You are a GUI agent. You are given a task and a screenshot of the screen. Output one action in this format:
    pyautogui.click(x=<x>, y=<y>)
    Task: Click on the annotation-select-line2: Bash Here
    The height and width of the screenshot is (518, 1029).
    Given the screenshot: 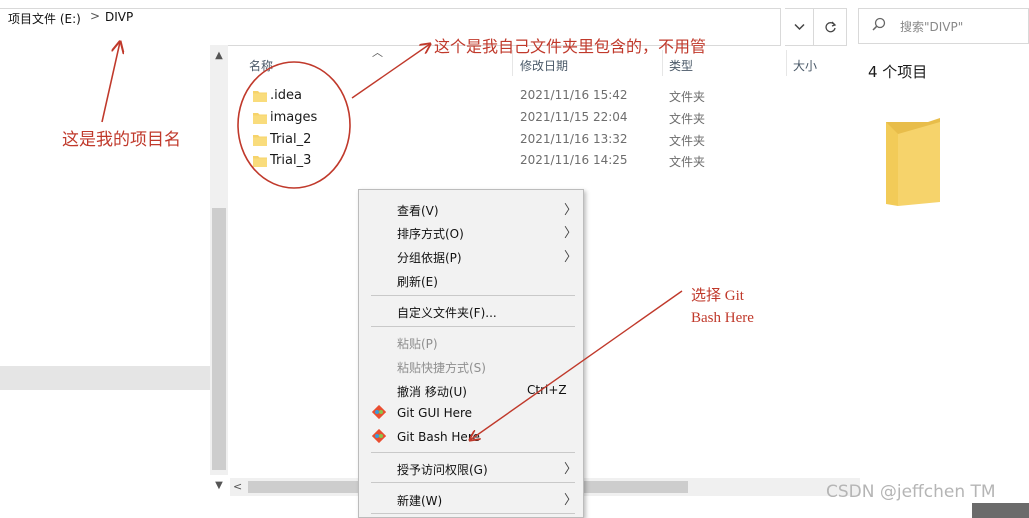 What is the action you would take?
    pyautogui.click(x=722, y=318)
    